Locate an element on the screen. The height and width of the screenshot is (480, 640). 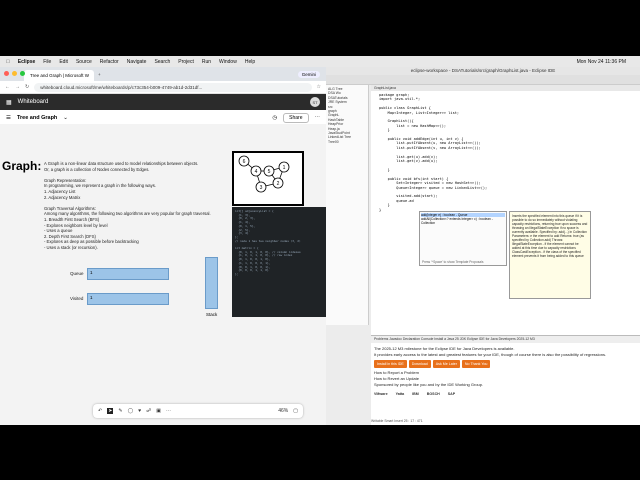
stack-label: Stack is located at coordinates (212, 314).